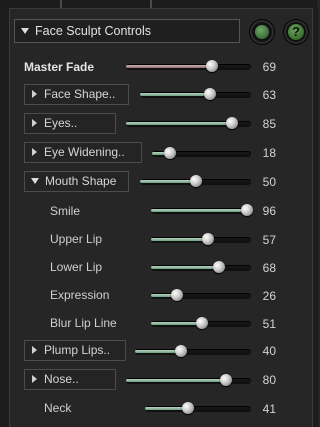  I want to click on upper-lip-slider, so click(201, 239).